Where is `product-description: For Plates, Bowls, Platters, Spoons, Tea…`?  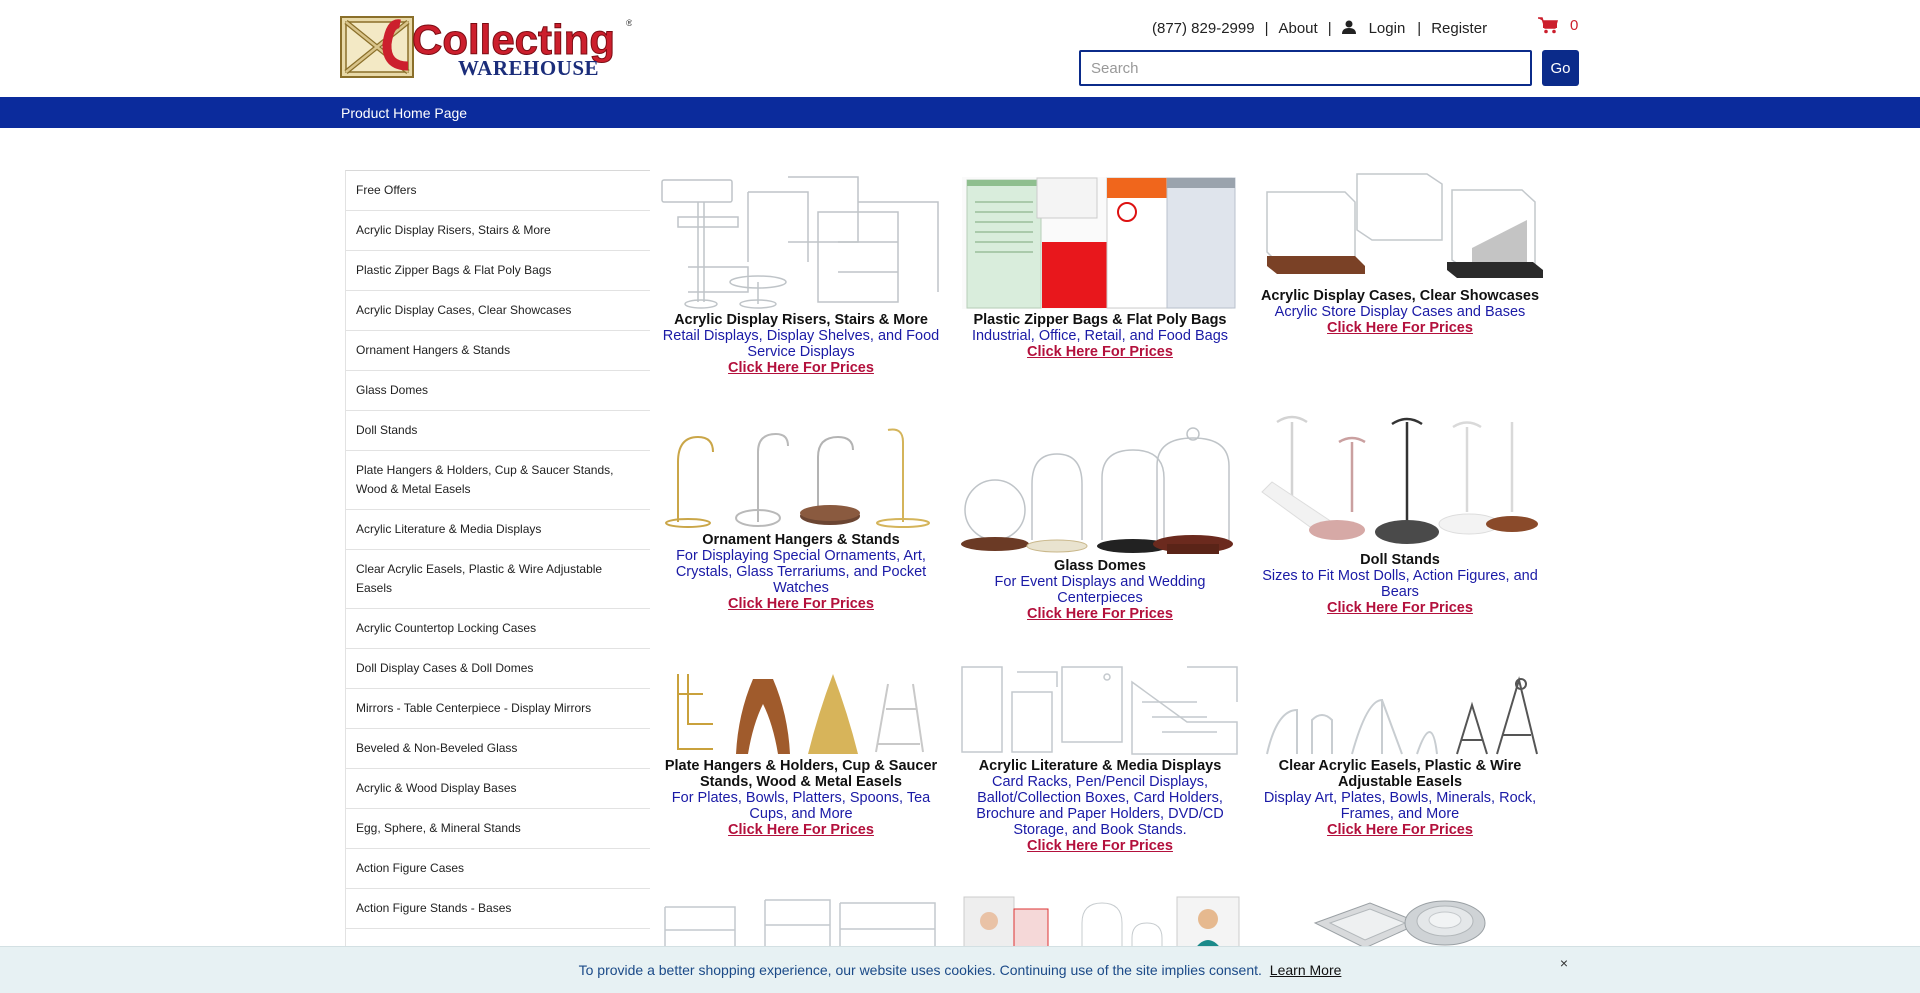
product-description: For Plates, Bowls, Platters, Spoons, Tea… is located at coordinates (801, 806).